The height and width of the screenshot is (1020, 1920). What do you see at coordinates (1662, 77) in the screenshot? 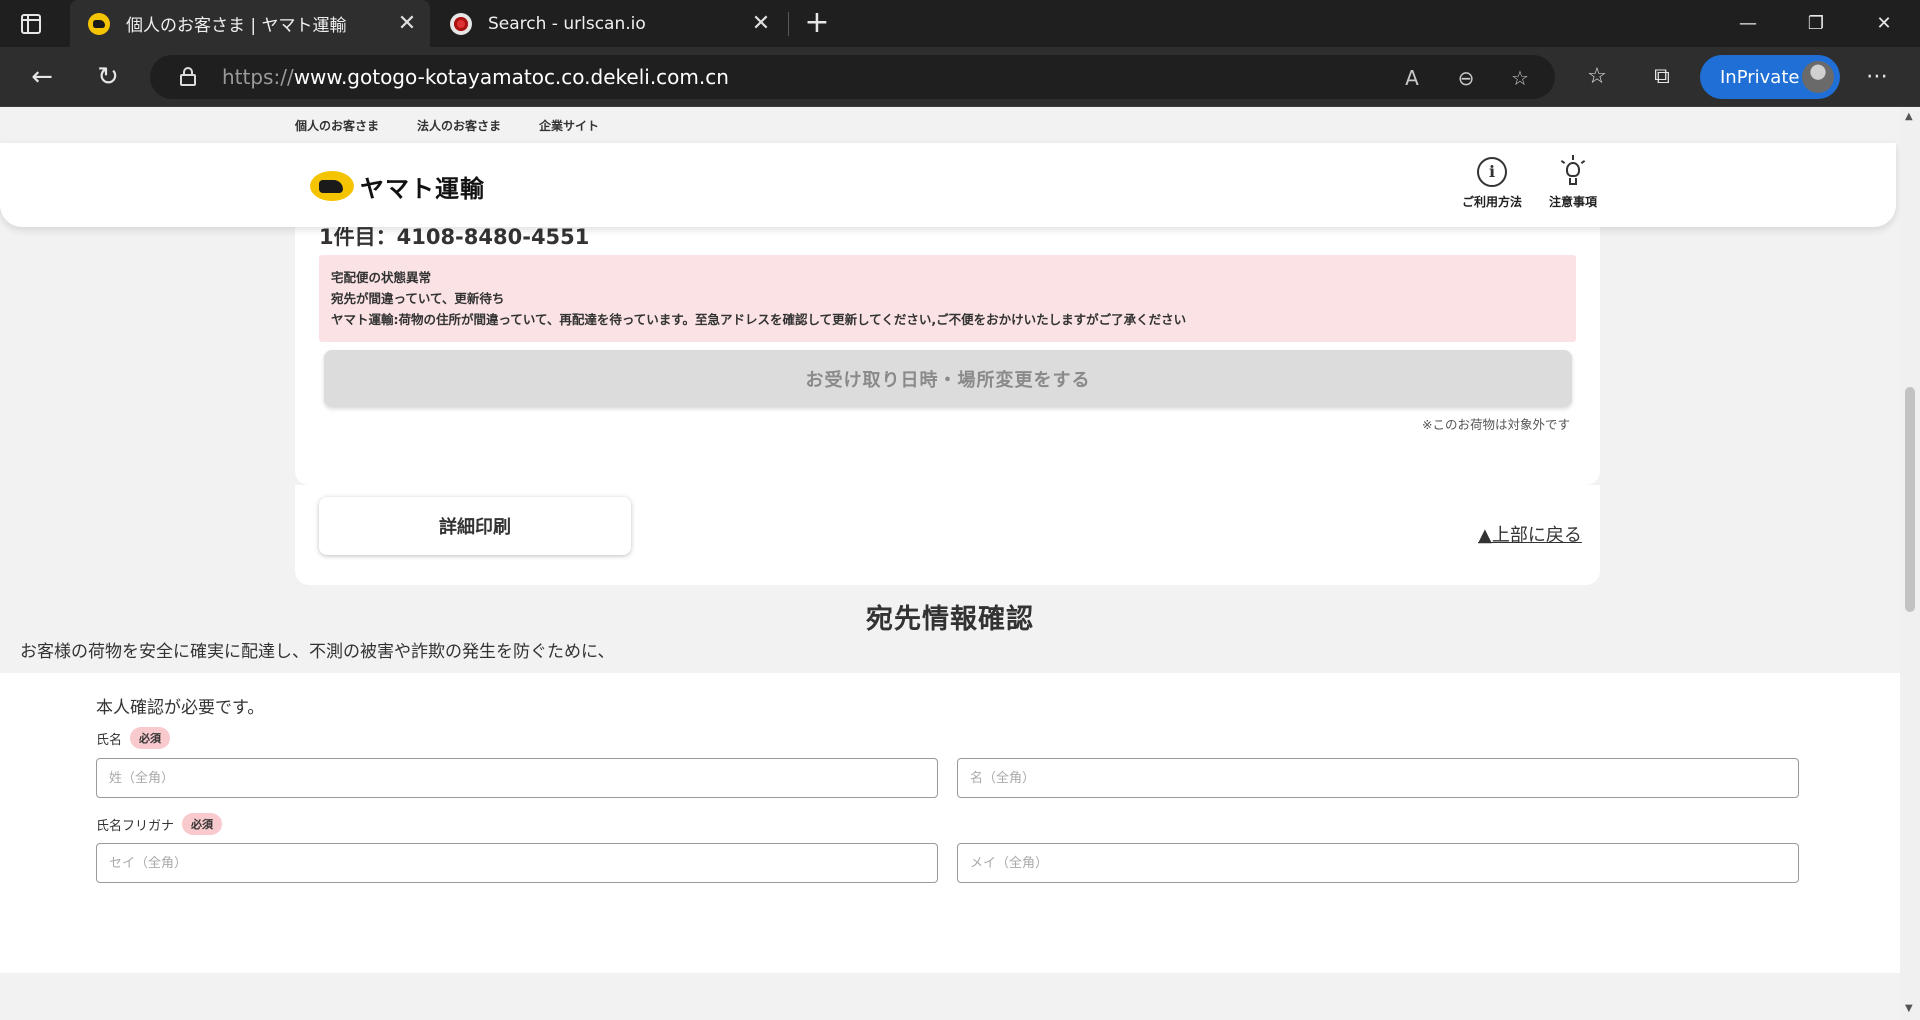
I see `collections-icon: ⧉` at bounding box center [1662, 77].